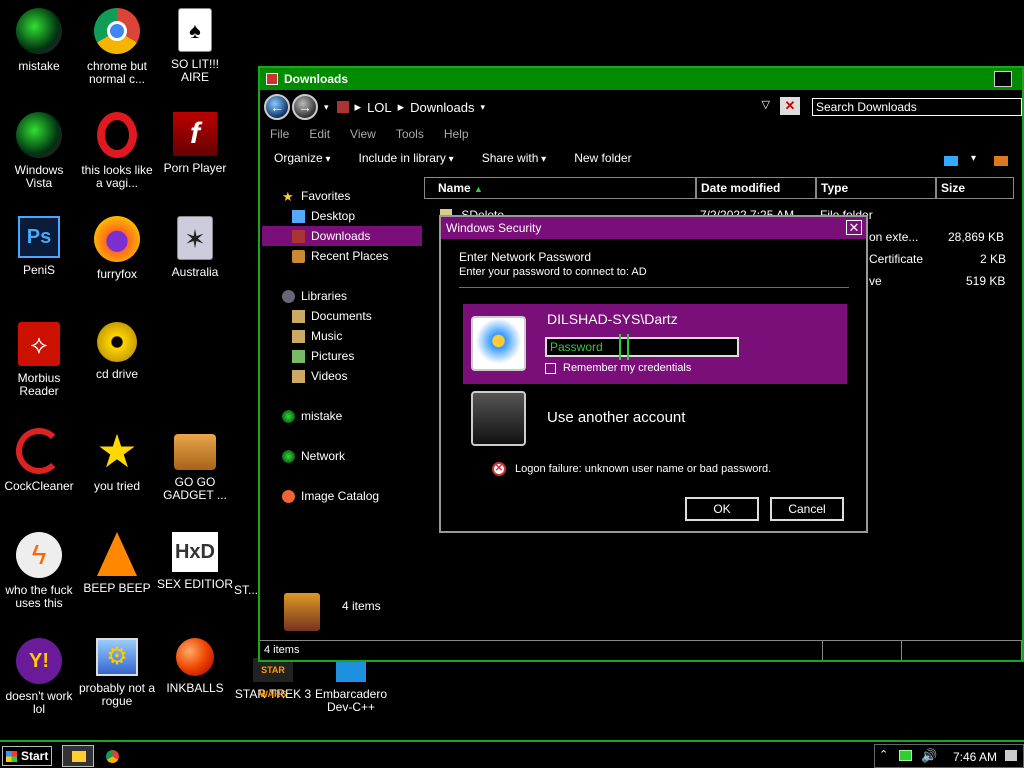  I want to click on forward-button: →, so click(305, 107).